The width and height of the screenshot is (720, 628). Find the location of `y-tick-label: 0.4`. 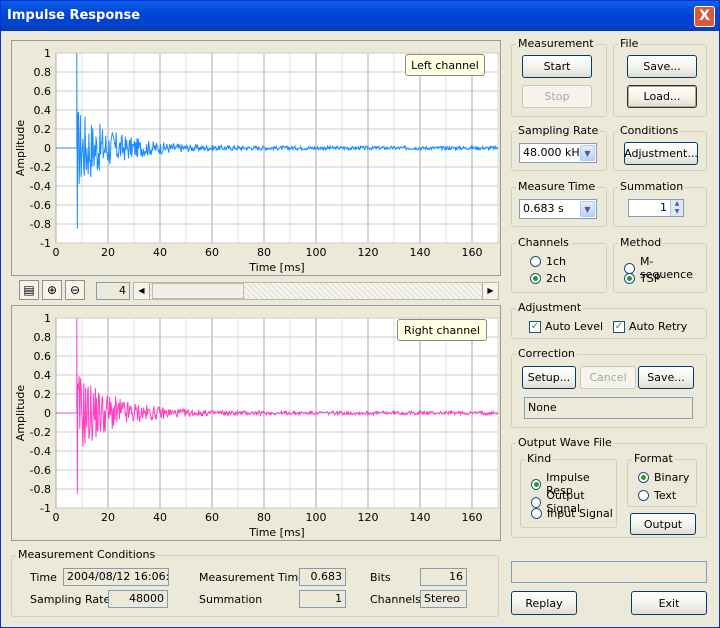

y-tick-label: 0.4 is located at coordinates (43, 110).